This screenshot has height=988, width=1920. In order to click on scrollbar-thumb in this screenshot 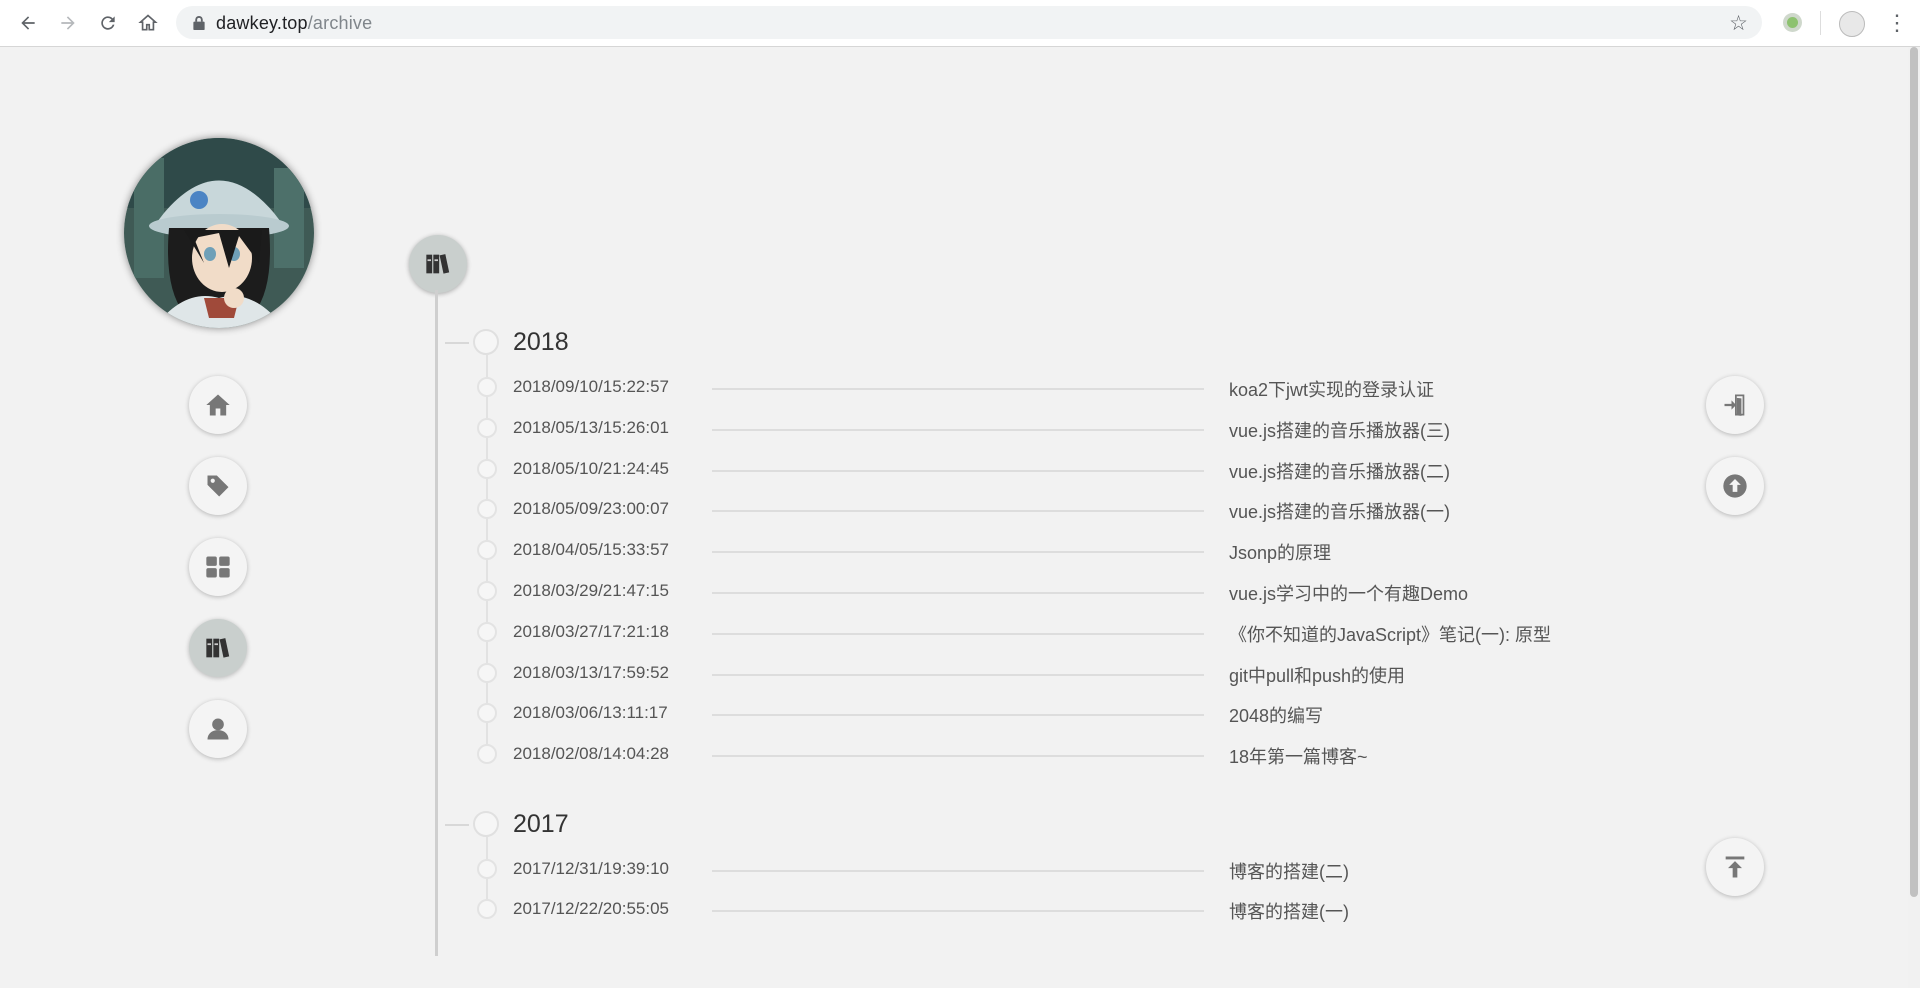, I will do `click(1914, 472)`.